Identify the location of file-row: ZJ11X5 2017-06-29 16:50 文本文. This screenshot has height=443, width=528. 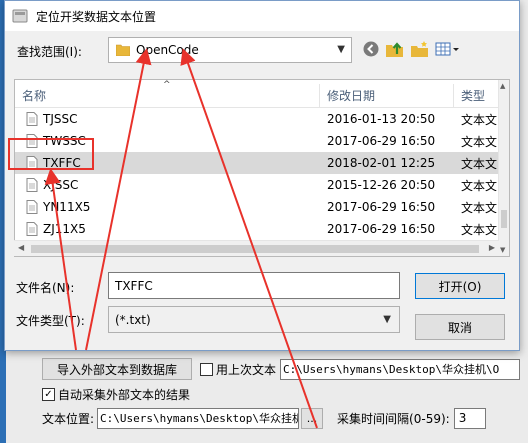
(257, 229).